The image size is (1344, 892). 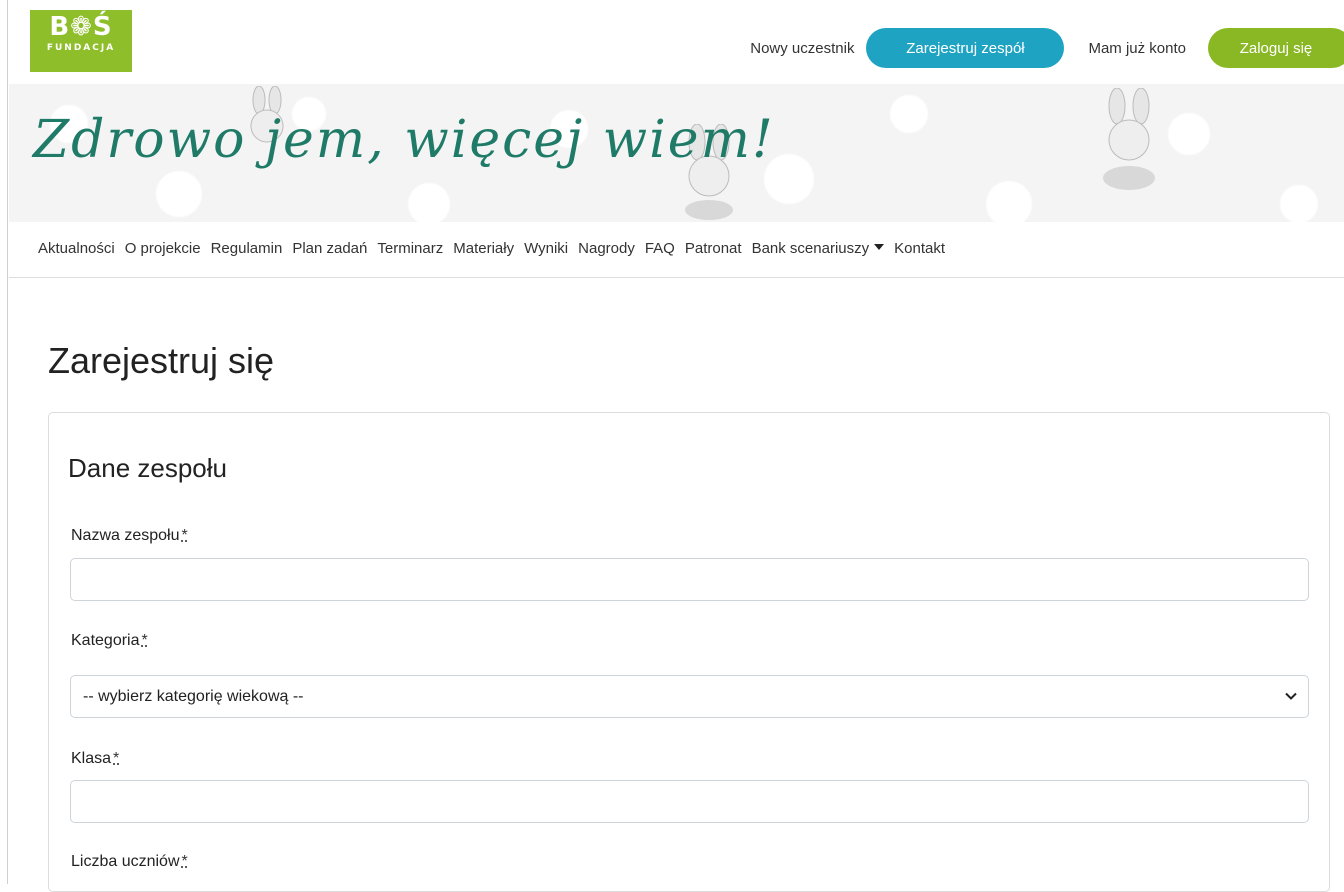 I want to click on students-count-label: Liczba uczniów *, so click(x=129, y=862).